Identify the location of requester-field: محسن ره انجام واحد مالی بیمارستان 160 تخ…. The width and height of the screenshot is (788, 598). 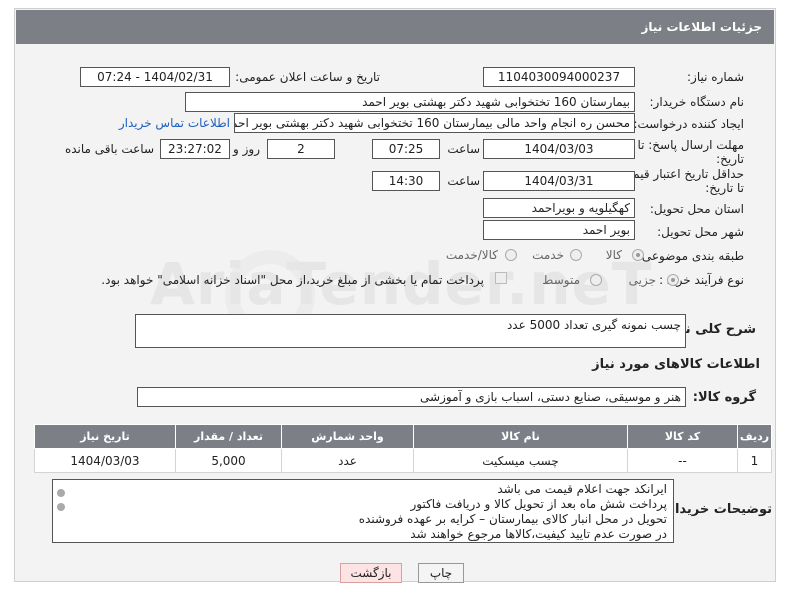
(434, 123).